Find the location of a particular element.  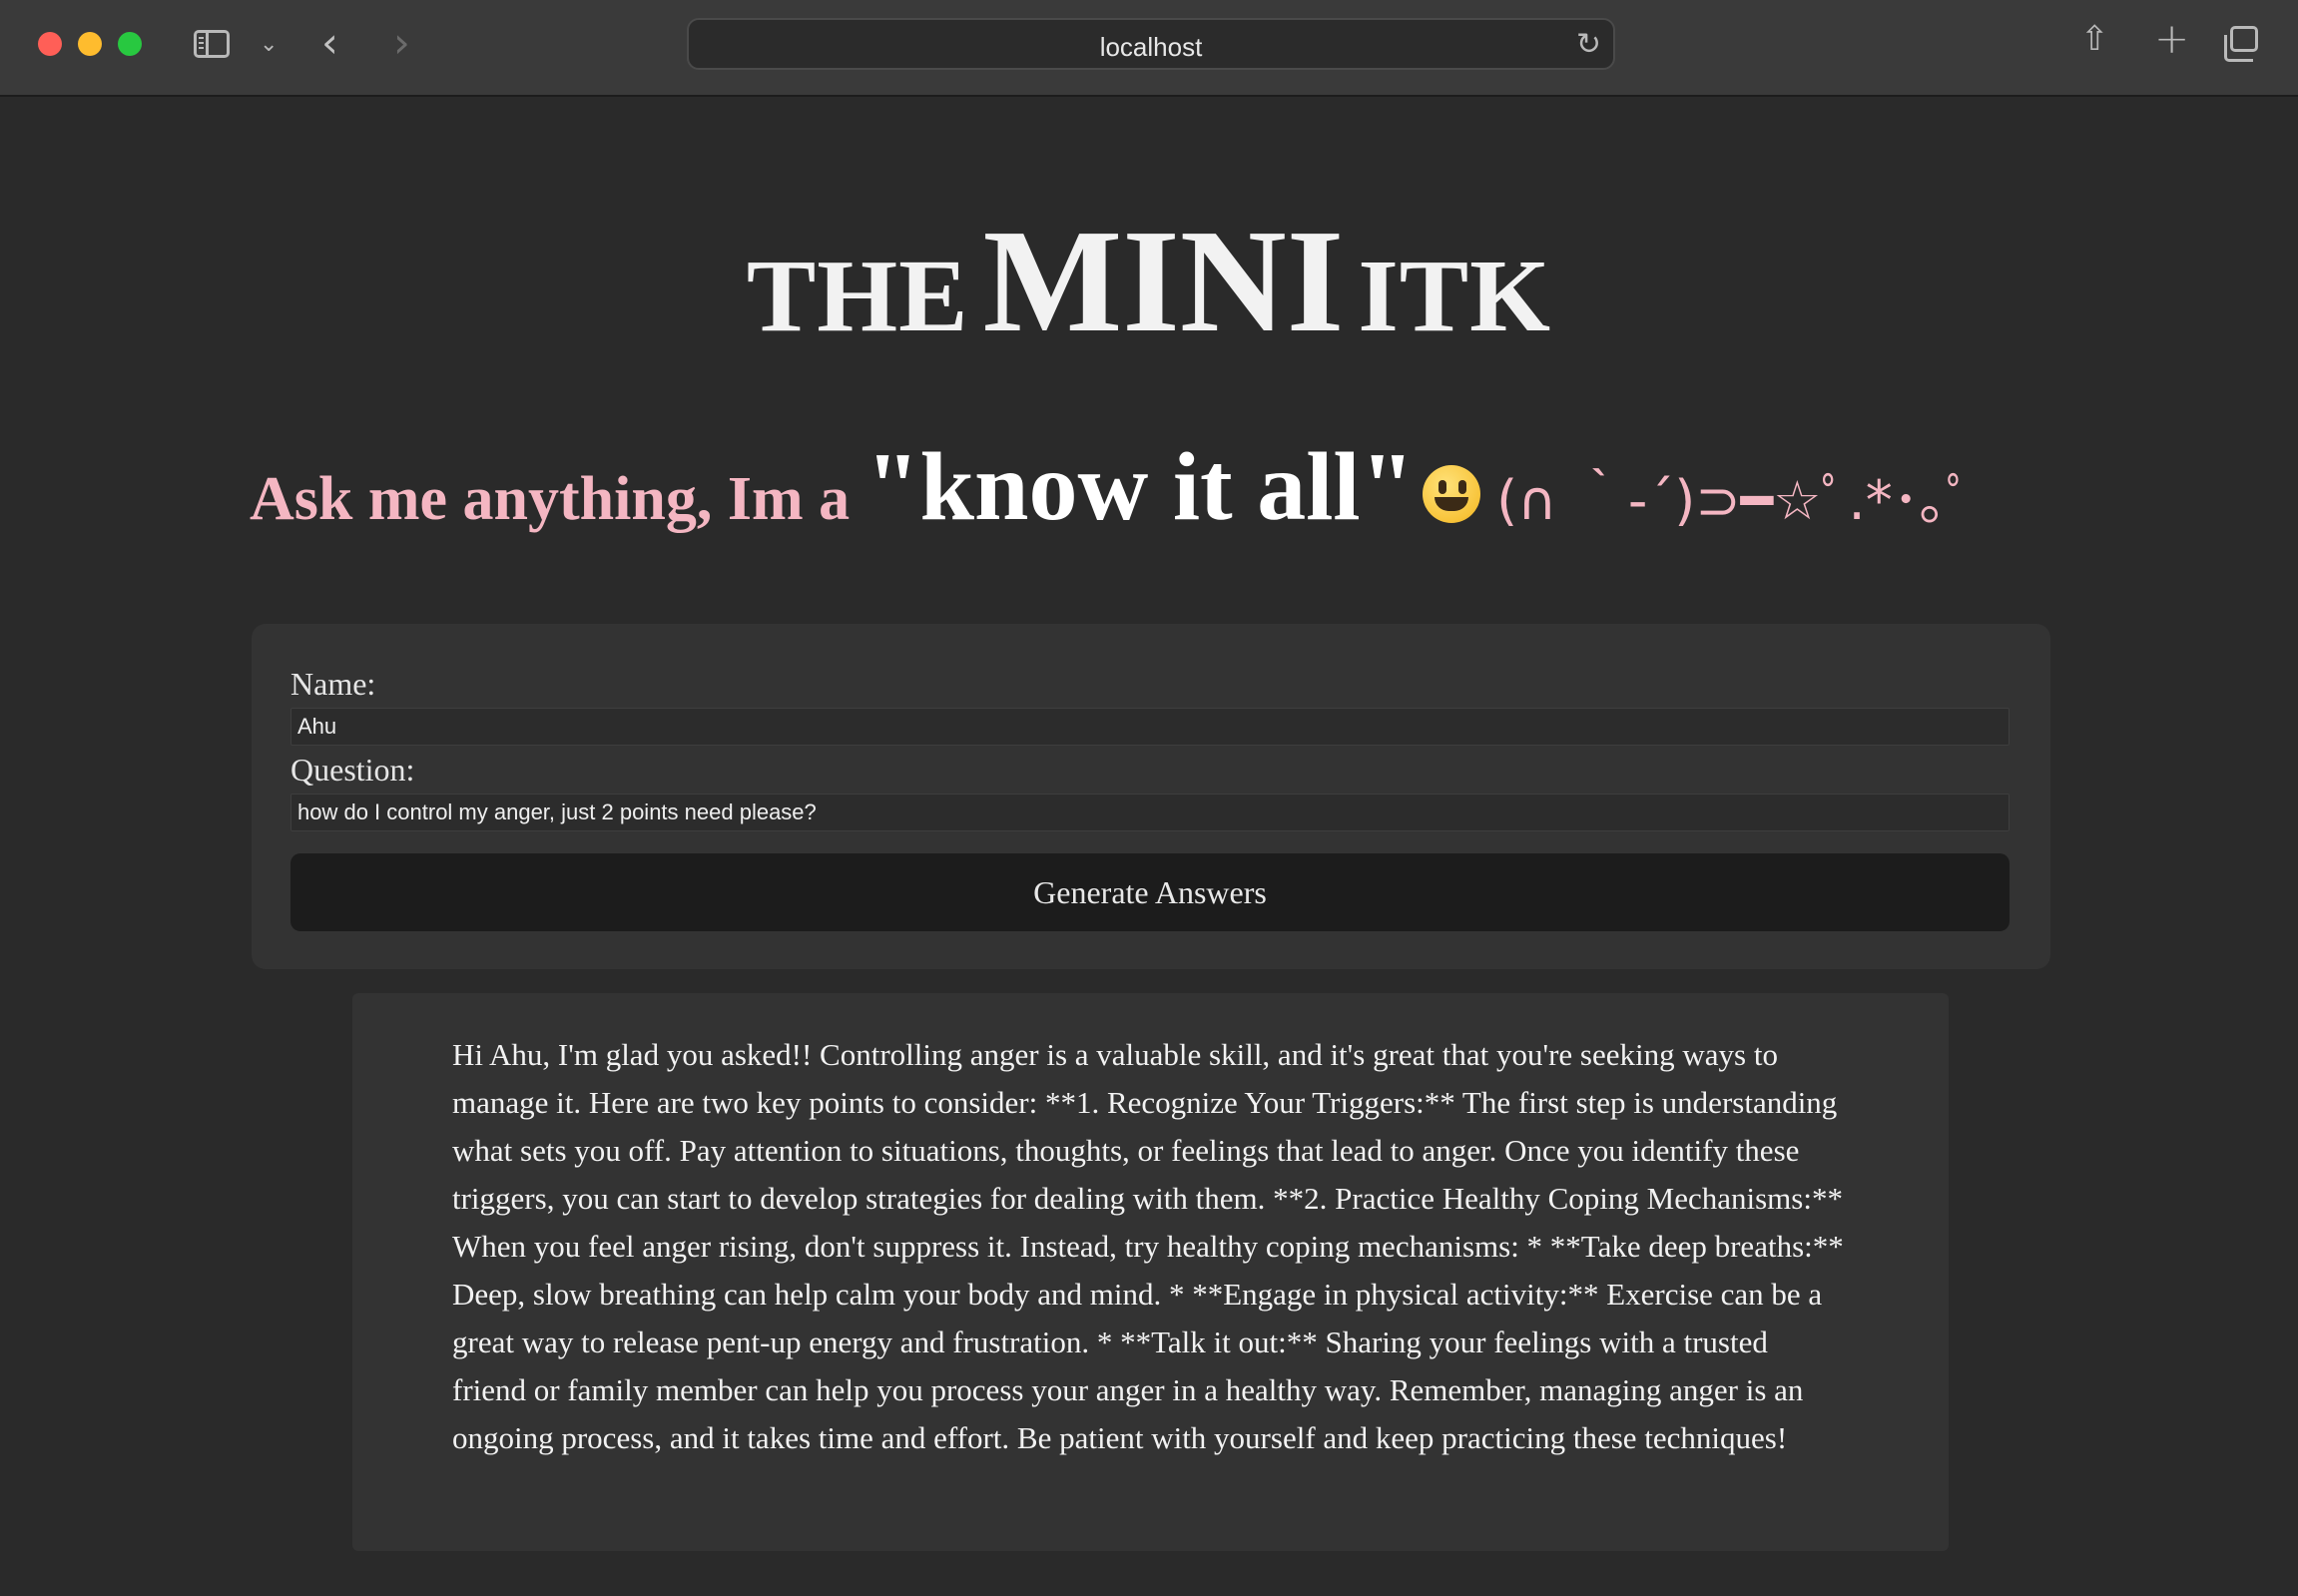

subtitle-lead: Ask me anything, Im a is located at coordinates (550, 499).